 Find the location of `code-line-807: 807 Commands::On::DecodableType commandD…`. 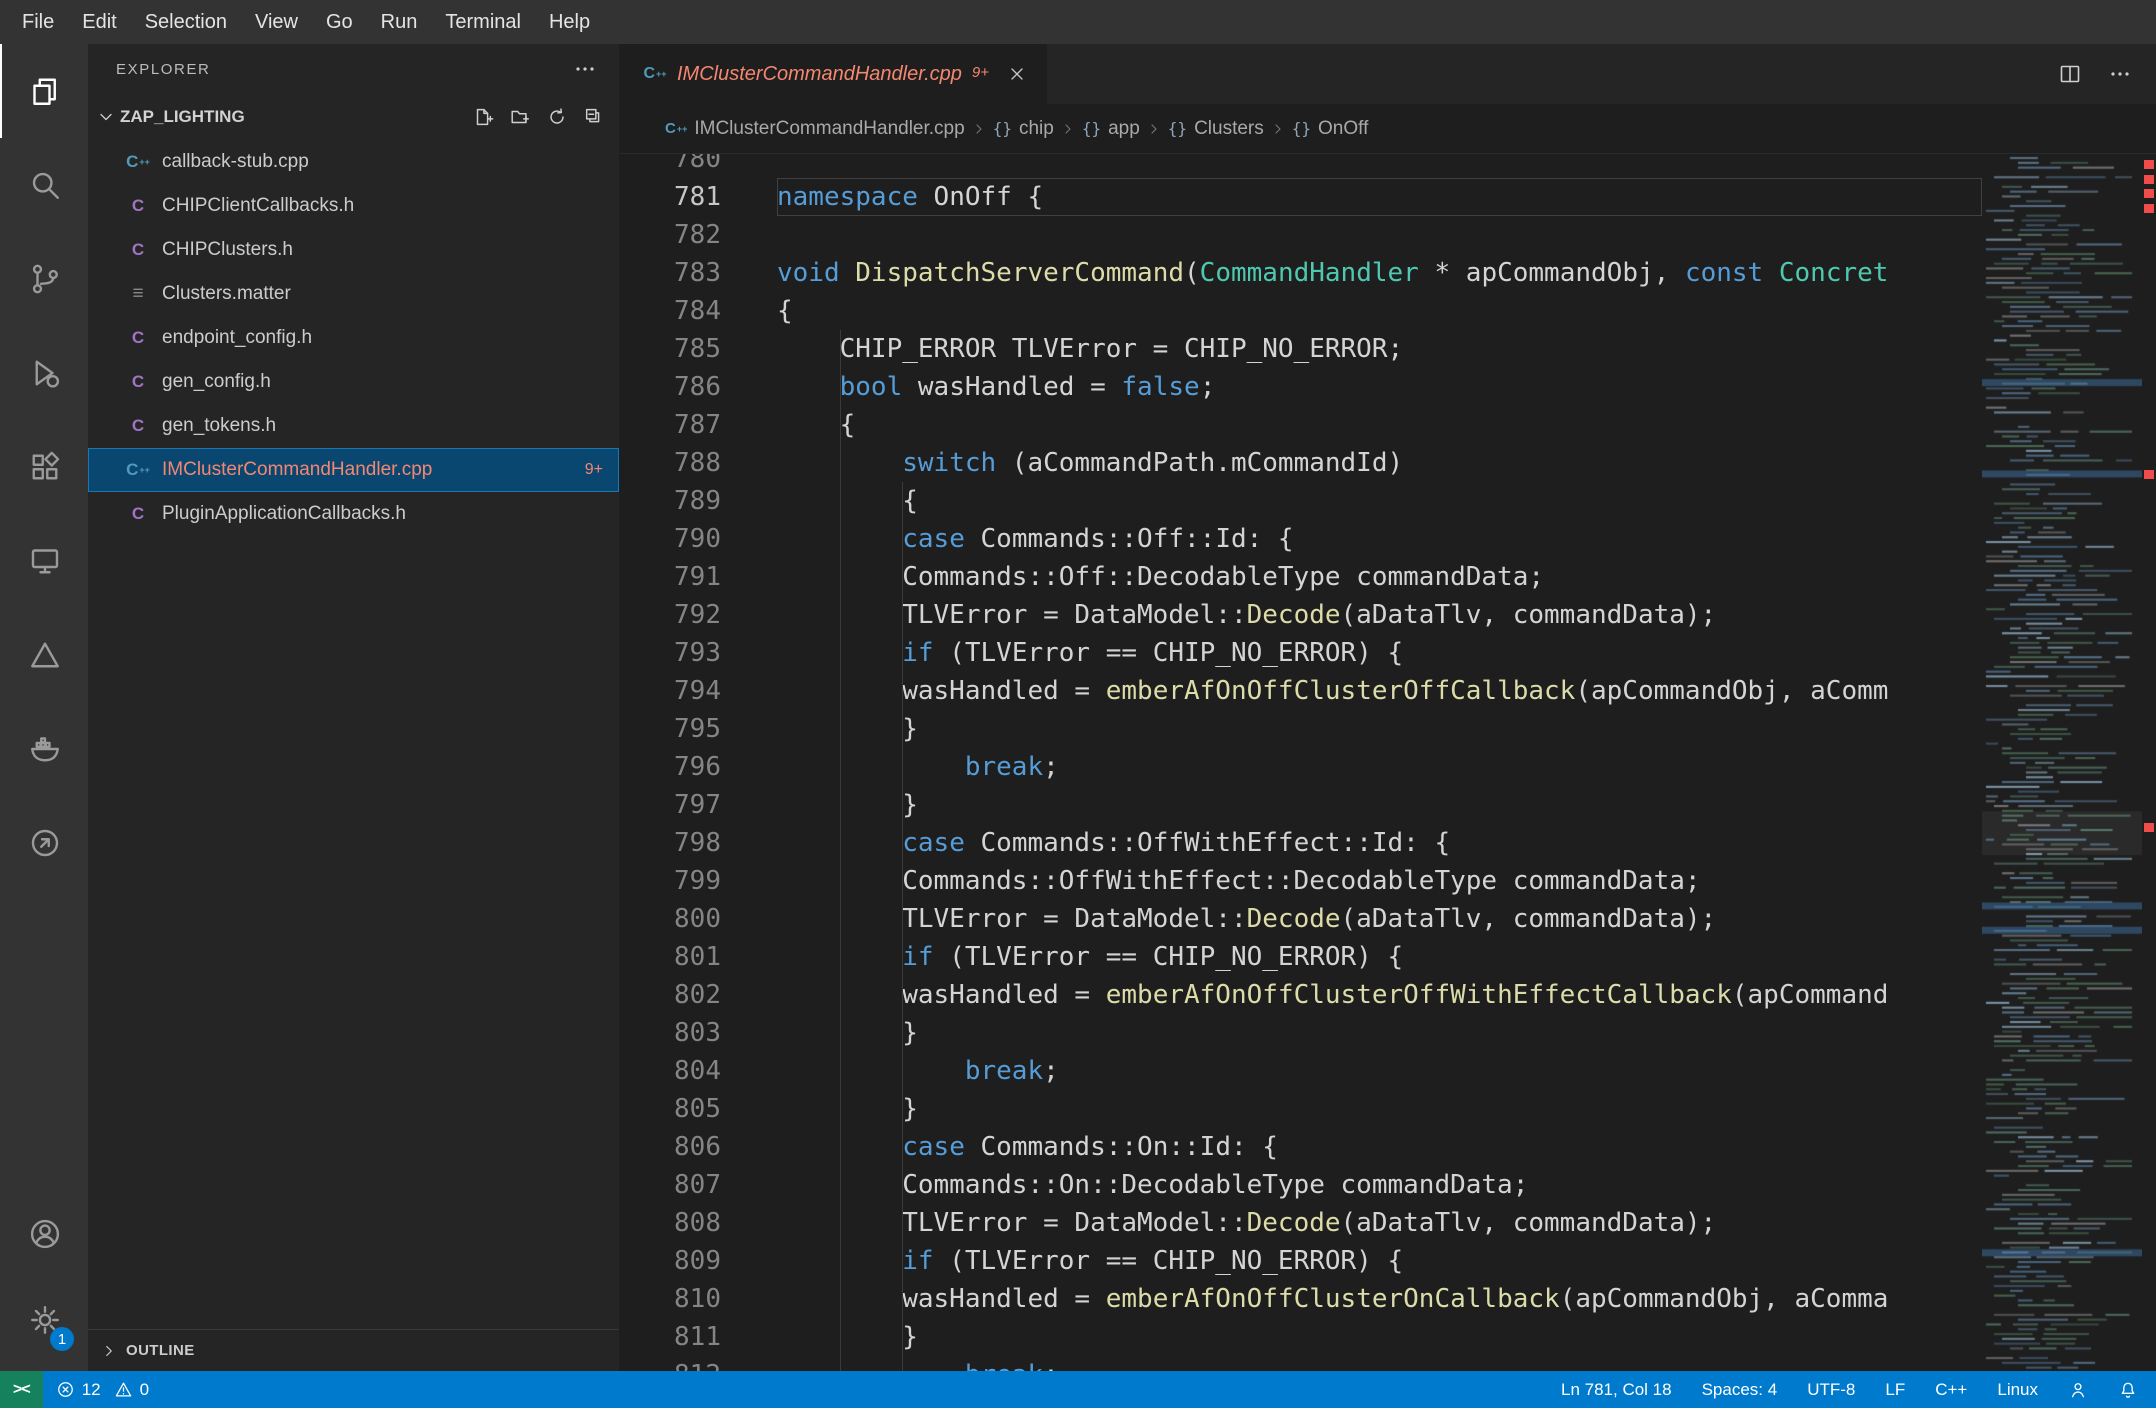

code-line-807: 807 Commands::On::DecodableType commandD… is located at coordinates (1300, 1185).